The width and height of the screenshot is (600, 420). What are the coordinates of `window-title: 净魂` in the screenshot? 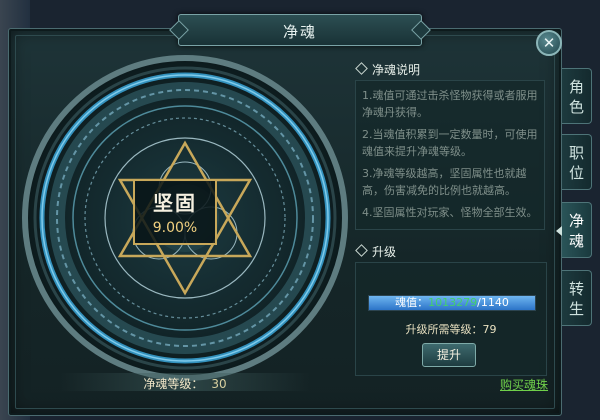 It's located at (299, 32).